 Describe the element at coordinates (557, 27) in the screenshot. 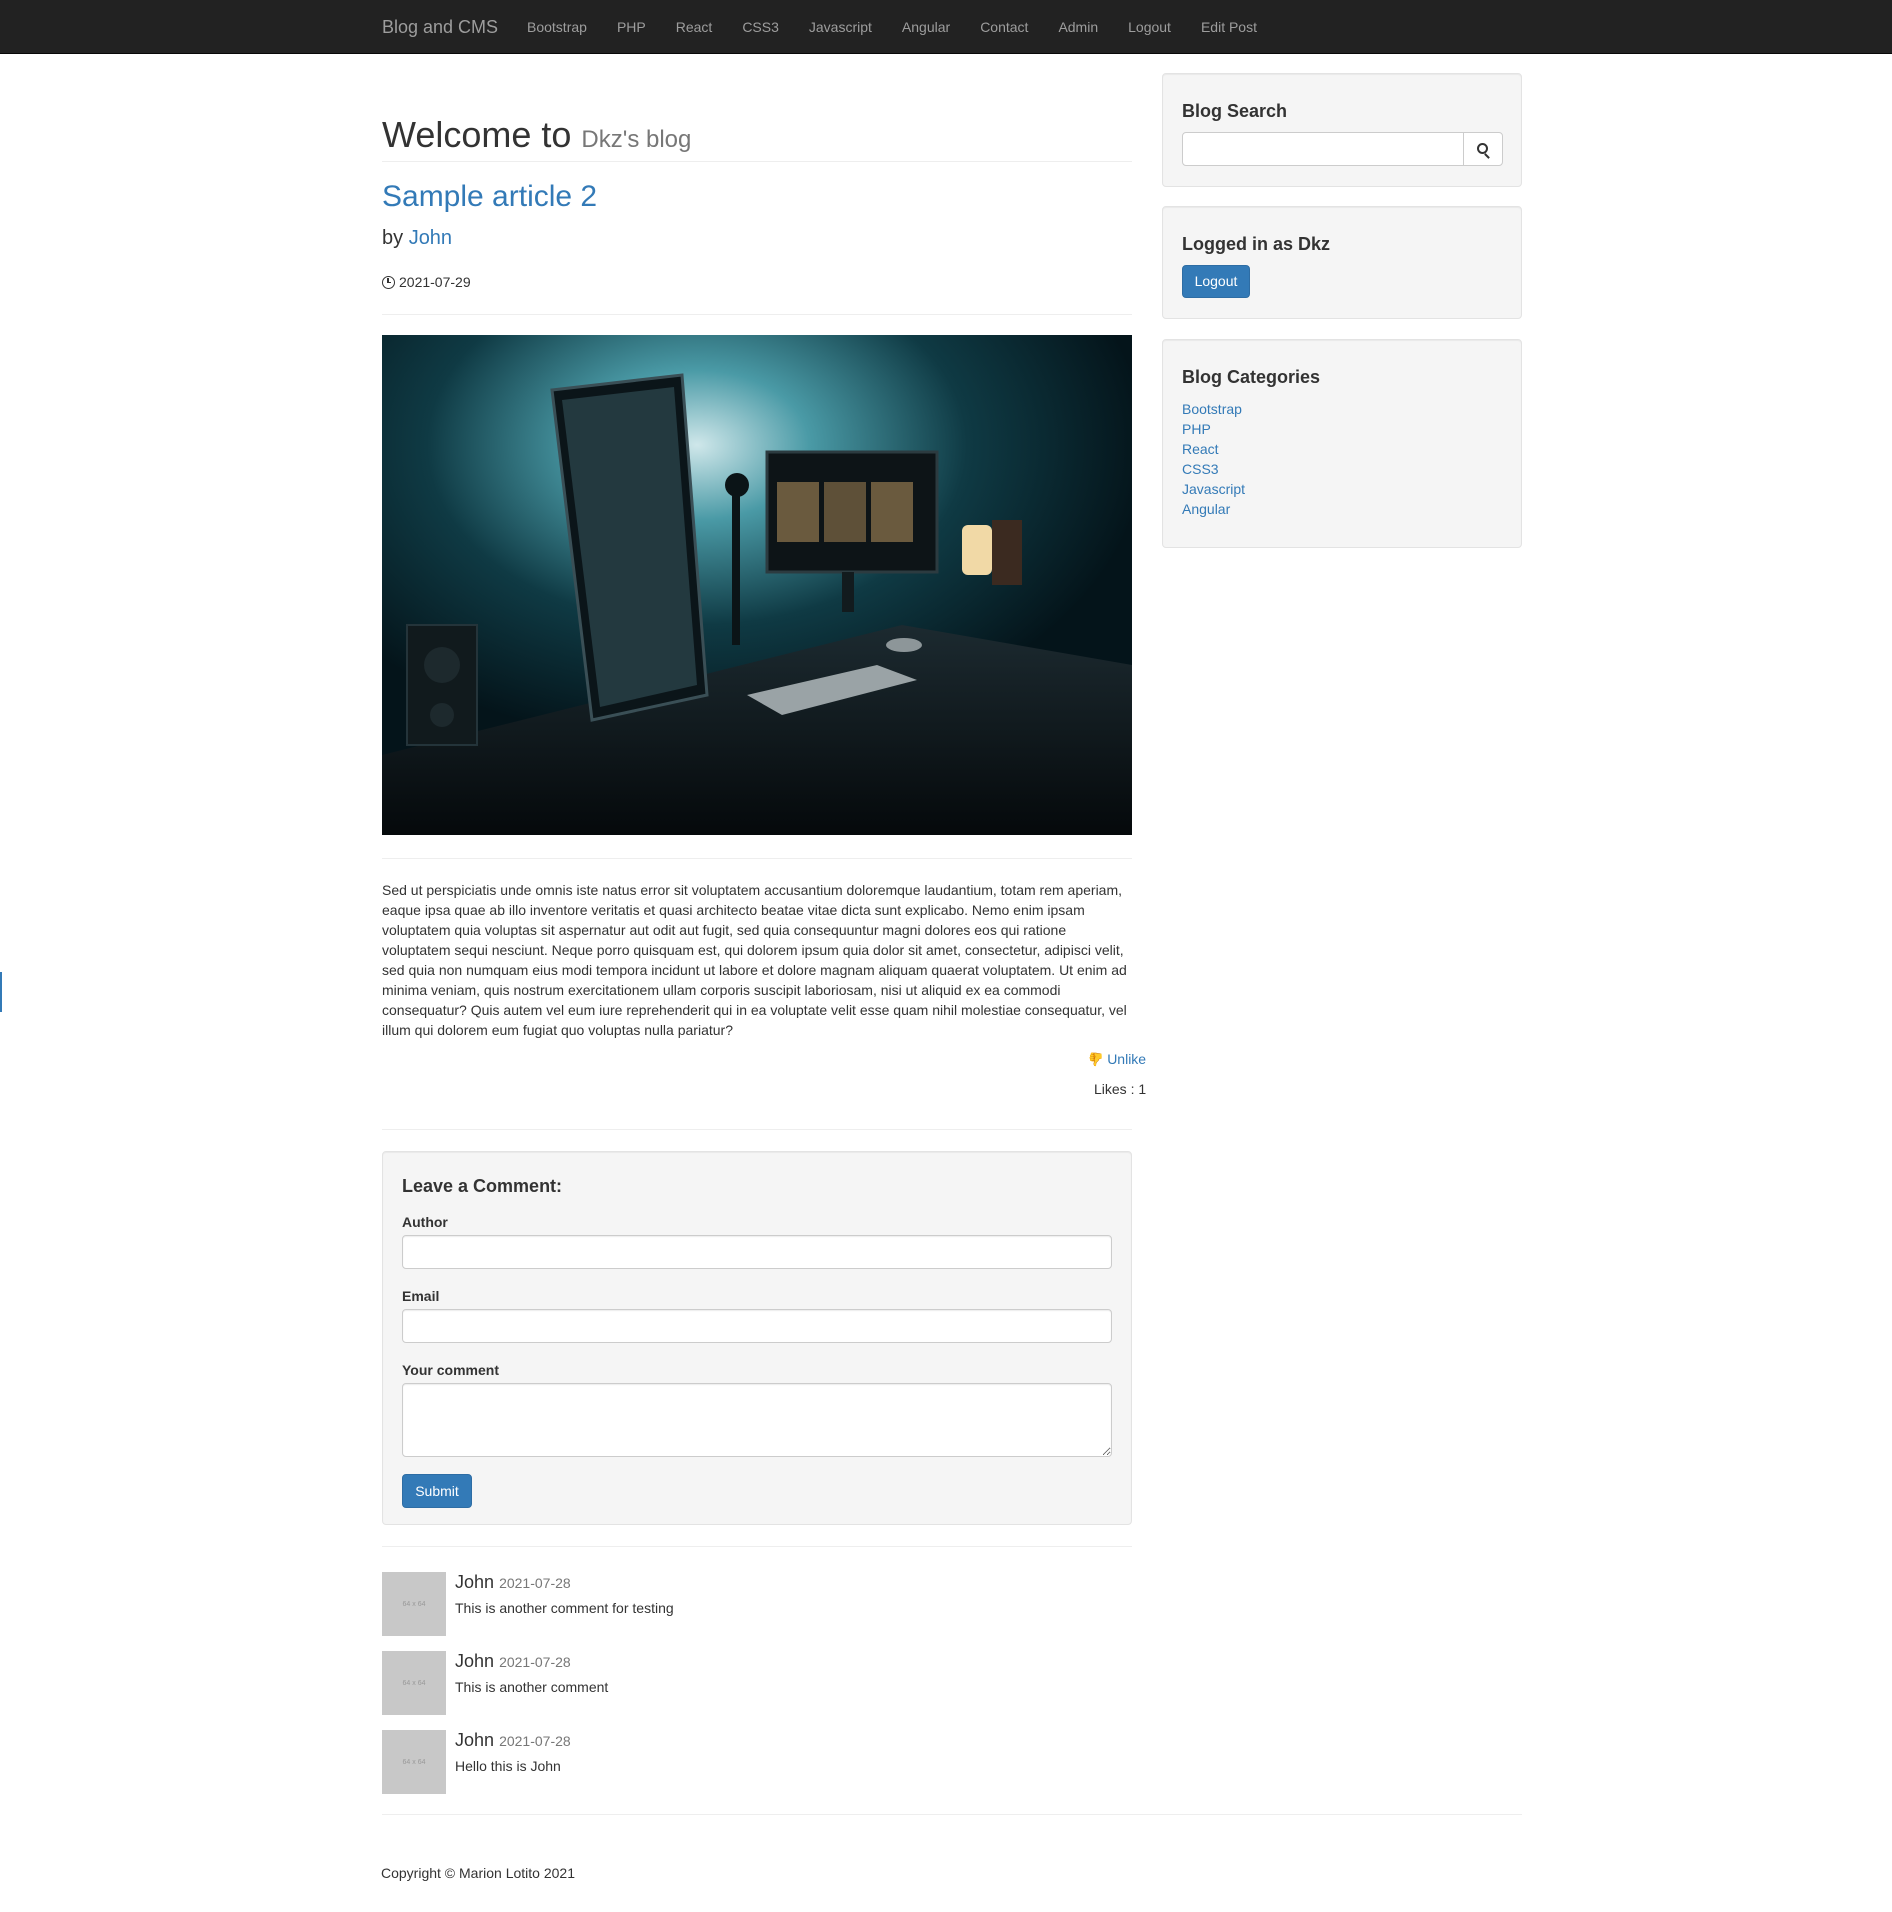

I see `nav-link-bootstrap: Bootstrap` at that location.